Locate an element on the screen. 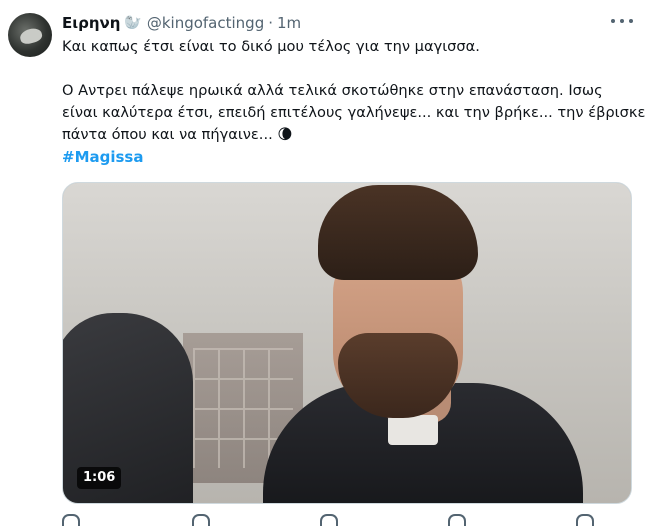 The width and height of the screenshot is (667, 528). tweet-text-line: πάντα όπου και να πήγαινε... 🌘 is located at coordinates (354, 135).